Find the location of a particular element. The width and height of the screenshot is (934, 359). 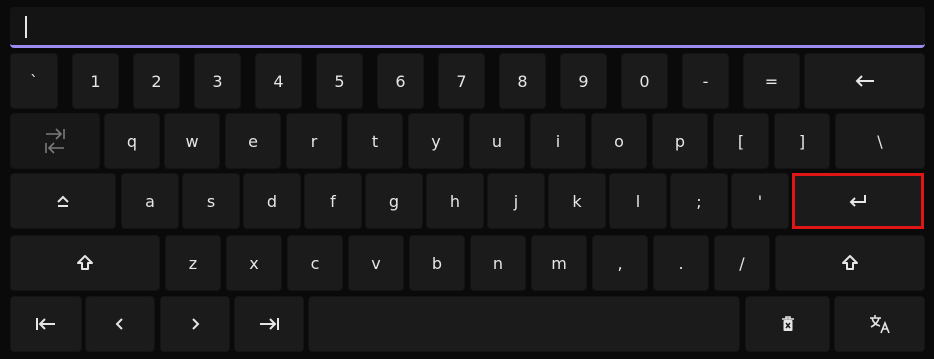

text-input-field is located at coordinates (467, 27).